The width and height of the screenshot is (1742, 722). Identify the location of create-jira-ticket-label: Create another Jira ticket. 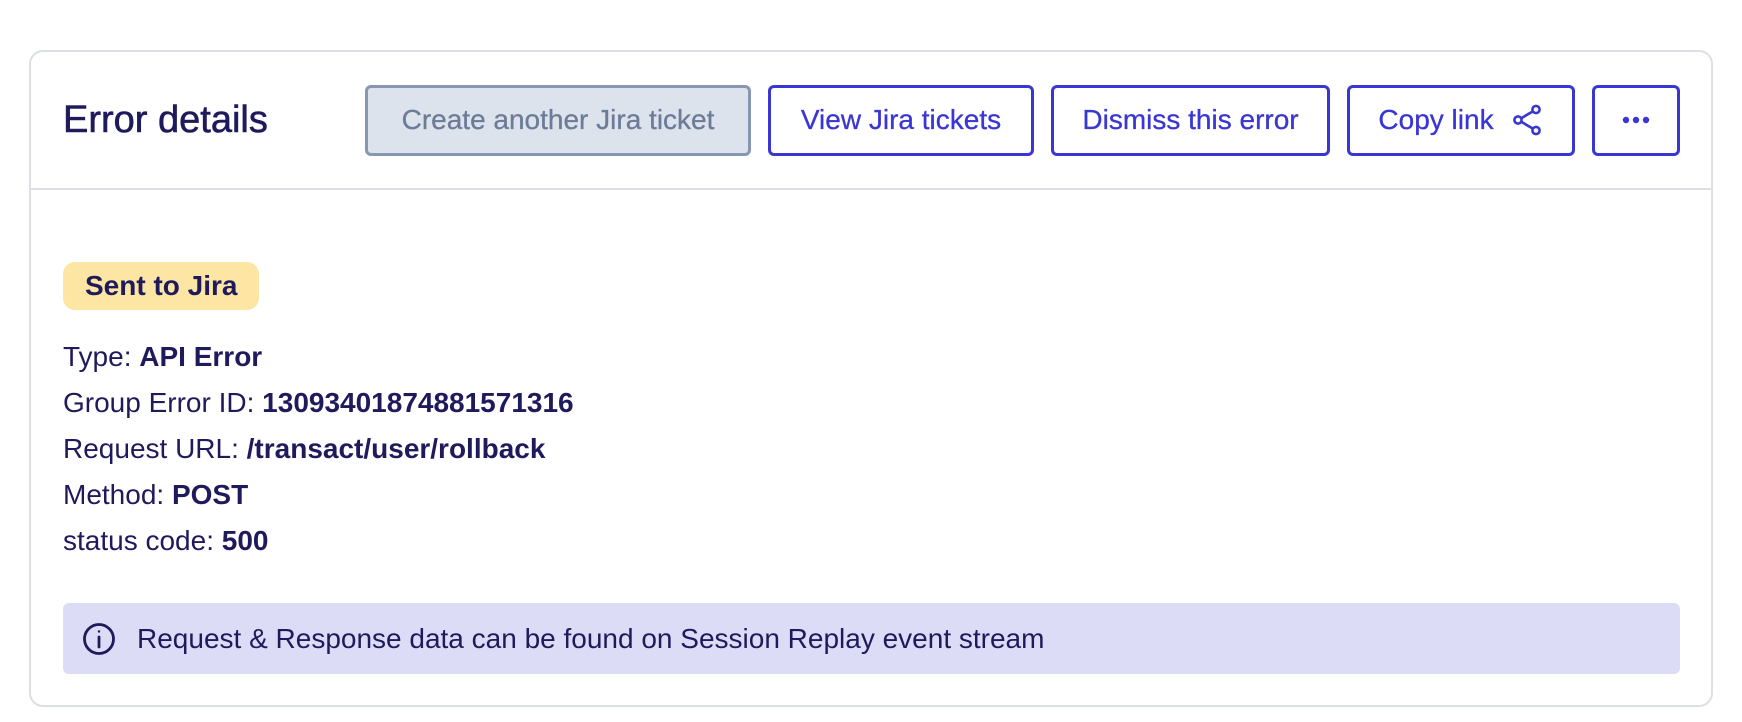
(558, 119).